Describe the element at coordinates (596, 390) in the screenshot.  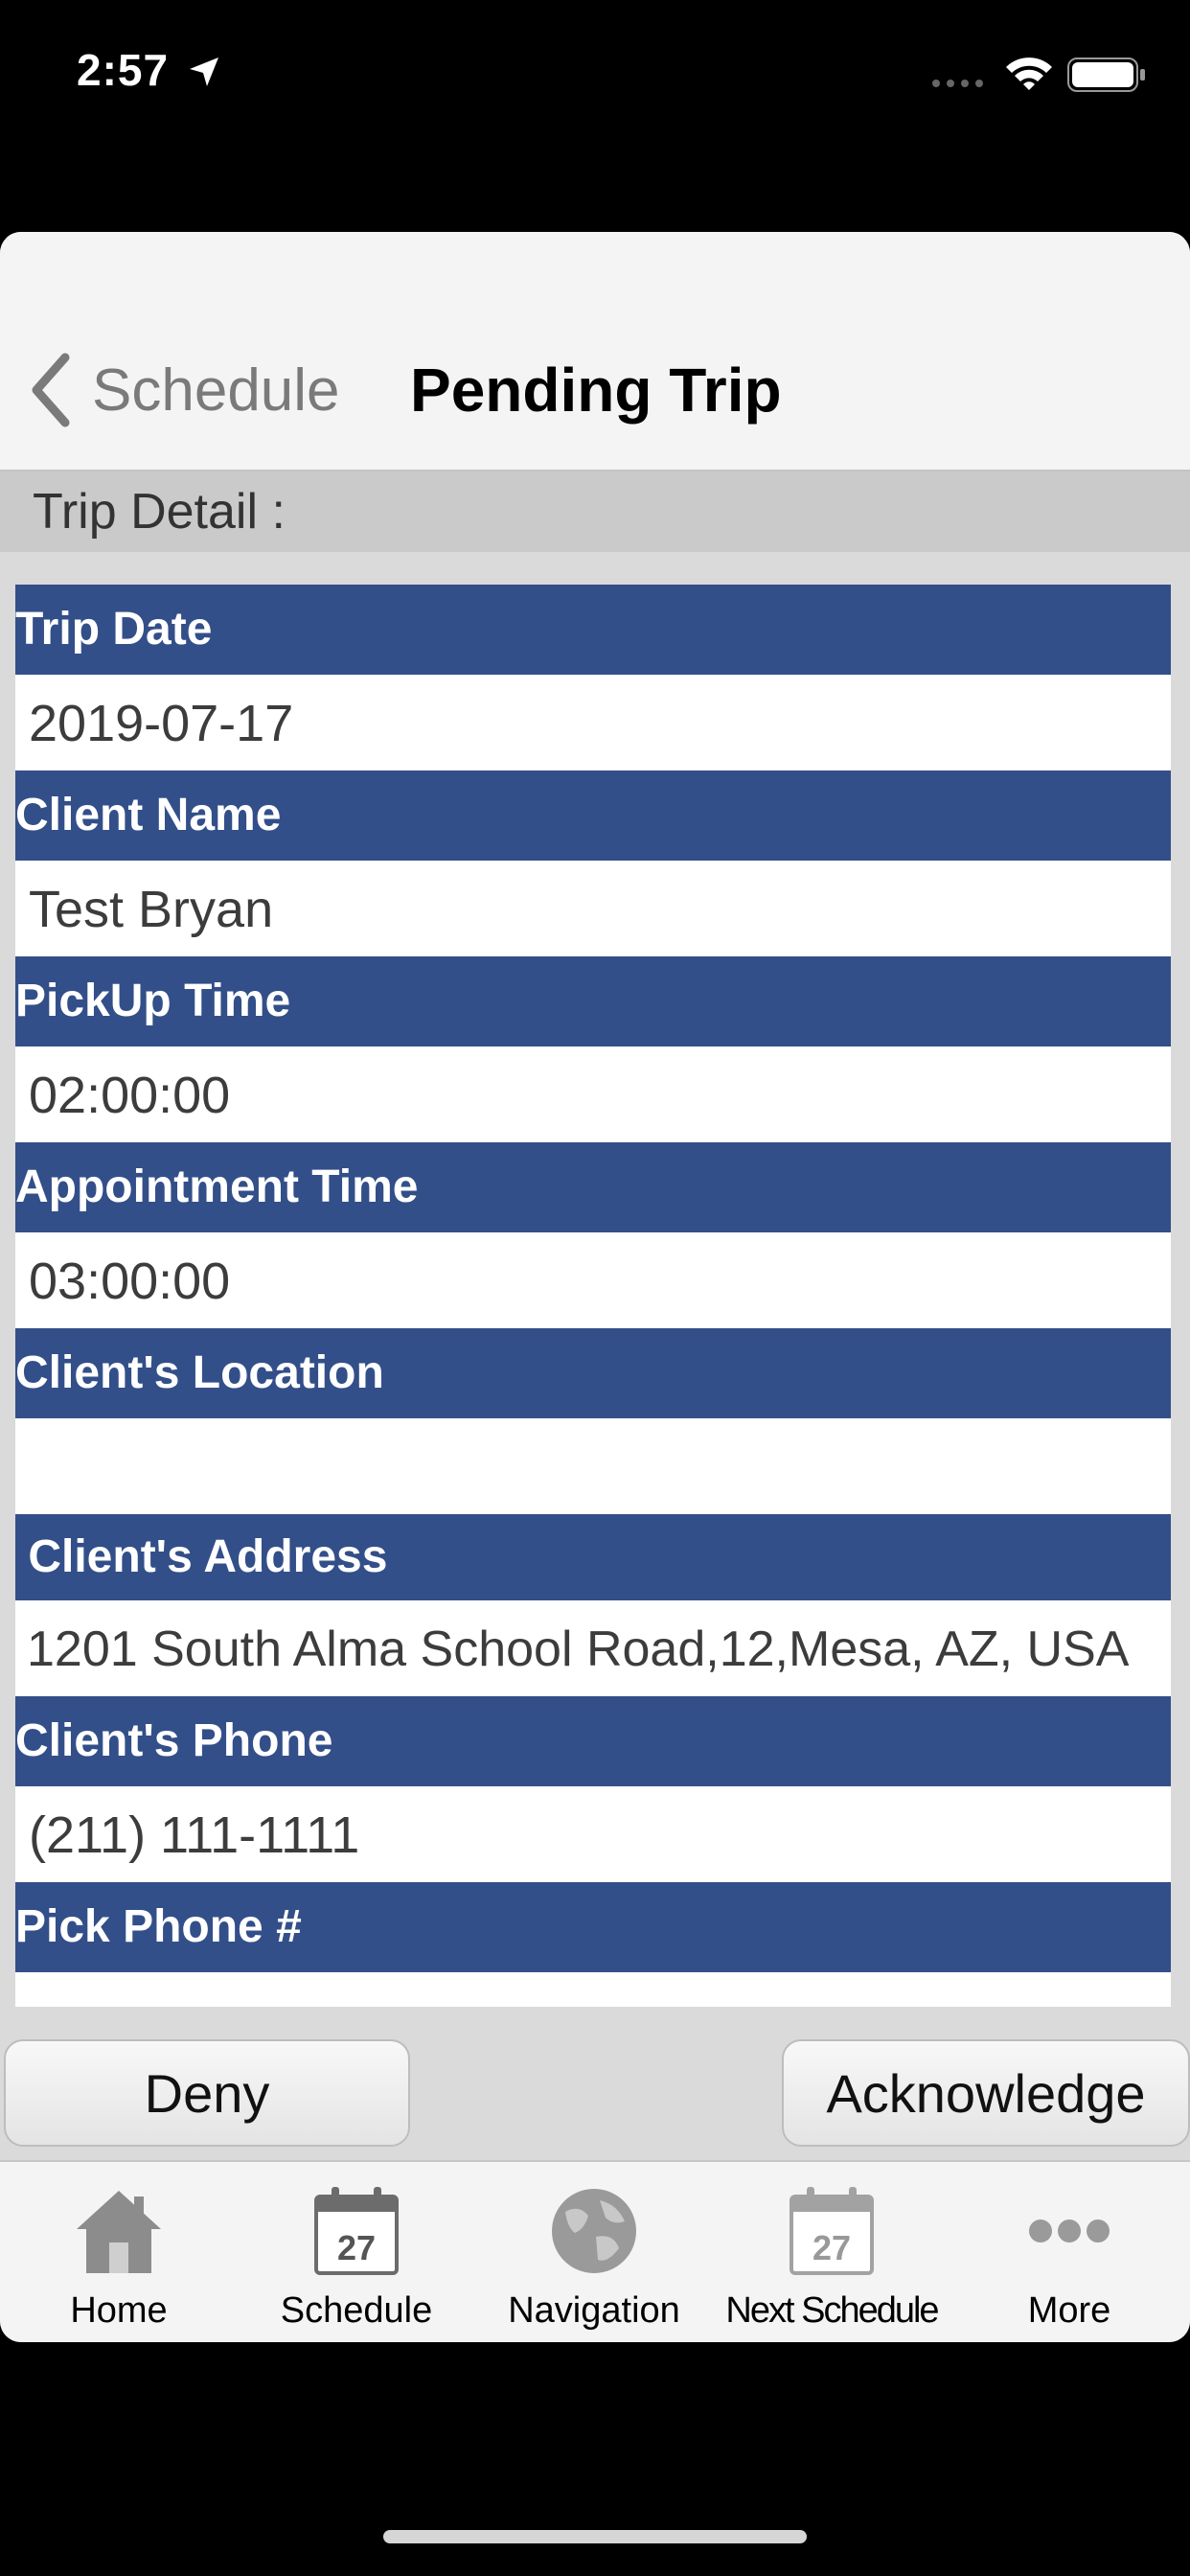
I see `page-title: Pending Trip` at that location.